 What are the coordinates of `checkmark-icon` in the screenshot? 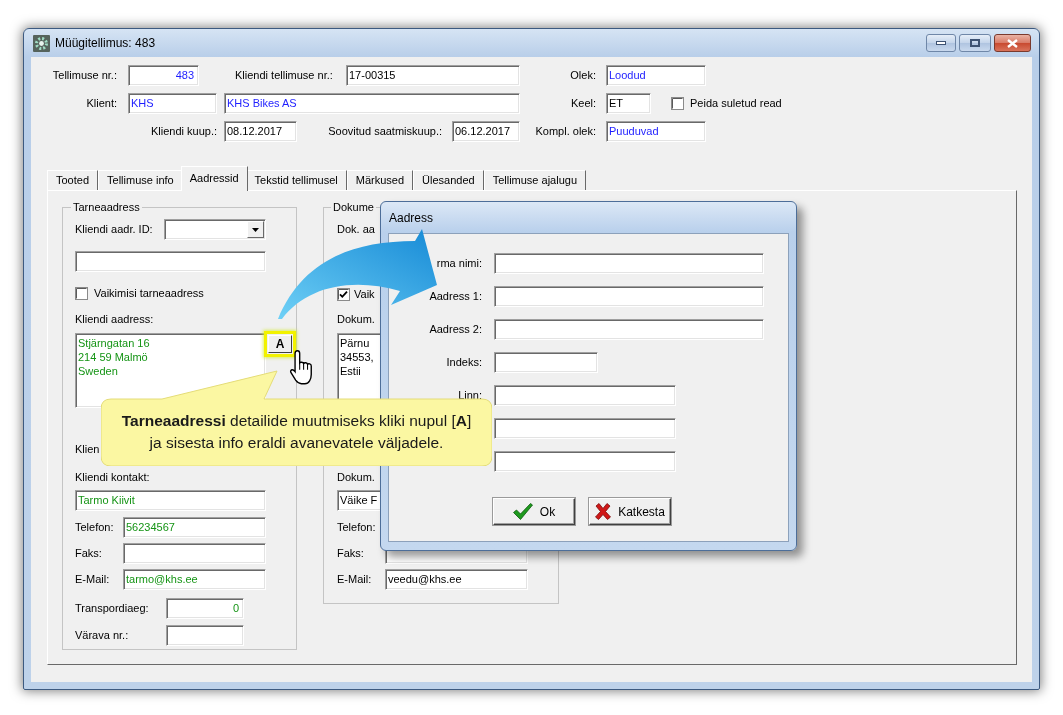 It's located at (522, 511).